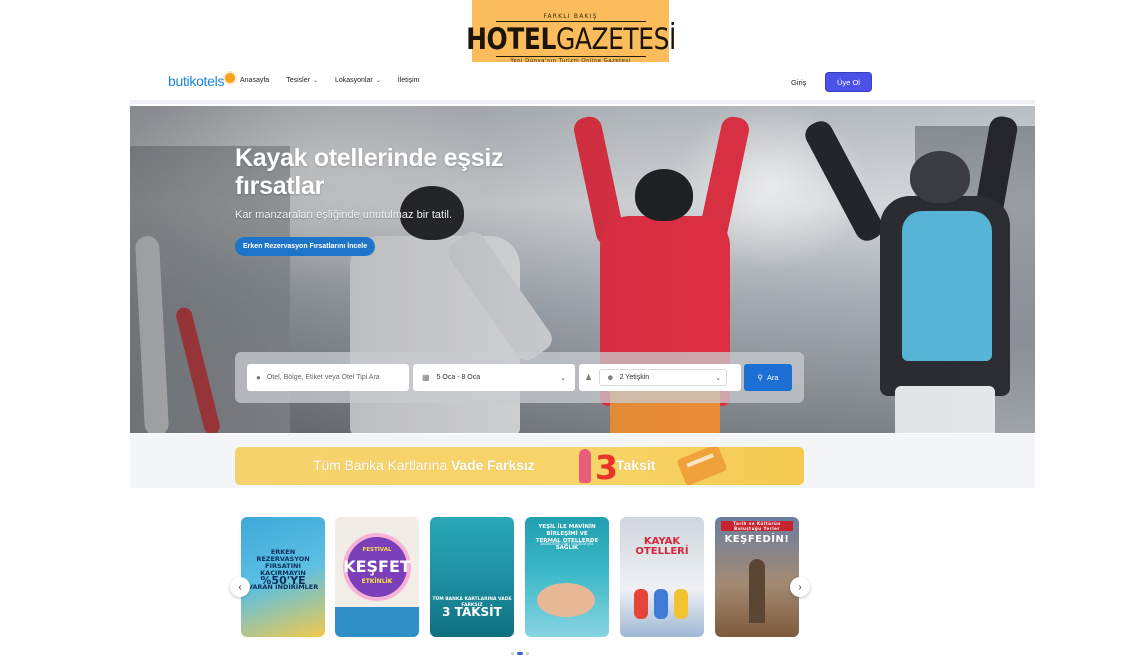 This screenshot has width=1141, height=660. I want to click on card-text: KAYAK OTELLERİ, so click(662, 547).